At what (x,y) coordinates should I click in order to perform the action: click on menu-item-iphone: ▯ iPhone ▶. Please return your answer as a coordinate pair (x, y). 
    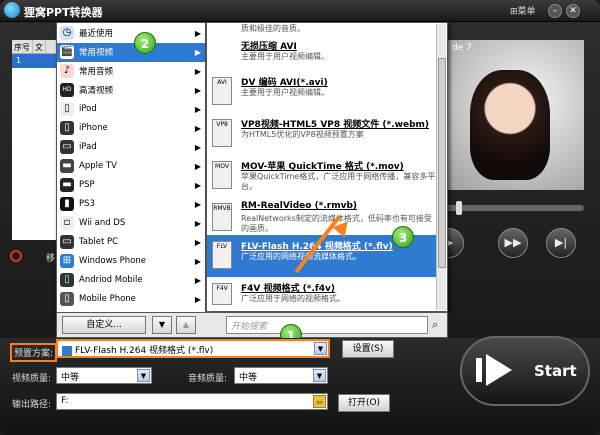
    Looking at the image, I should click on (131, 128).